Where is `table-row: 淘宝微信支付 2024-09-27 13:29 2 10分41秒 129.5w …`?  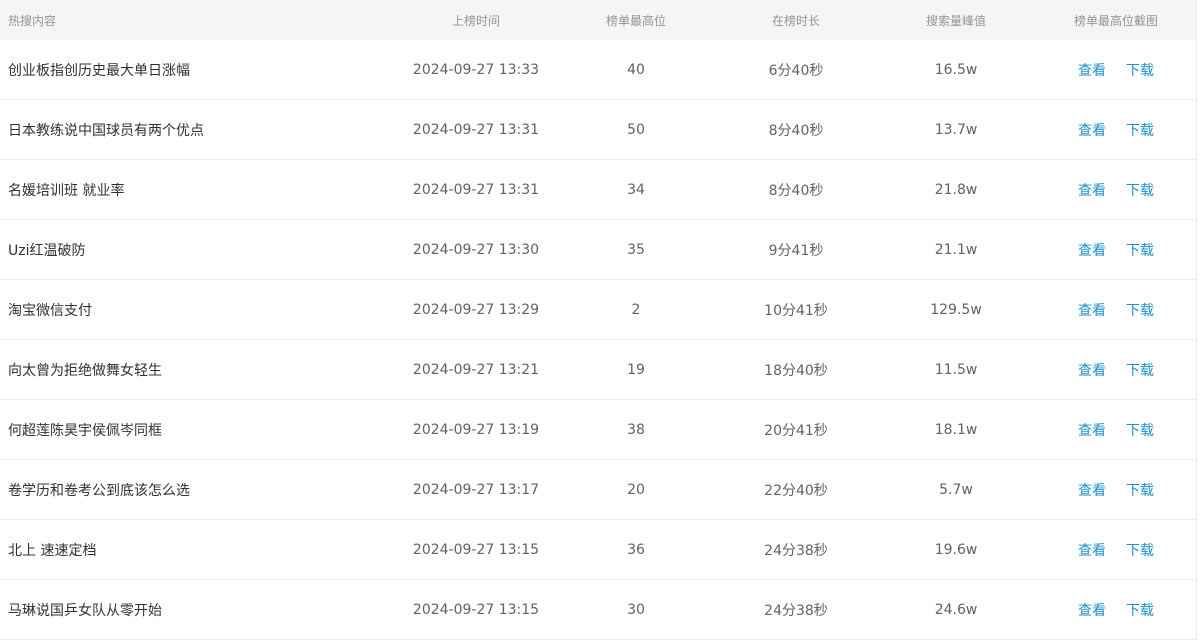 table-row: 淘宝微信支付 2024-09-27 13:29 2 10分41秒 129.5w … is located at coordinates (598, 310).